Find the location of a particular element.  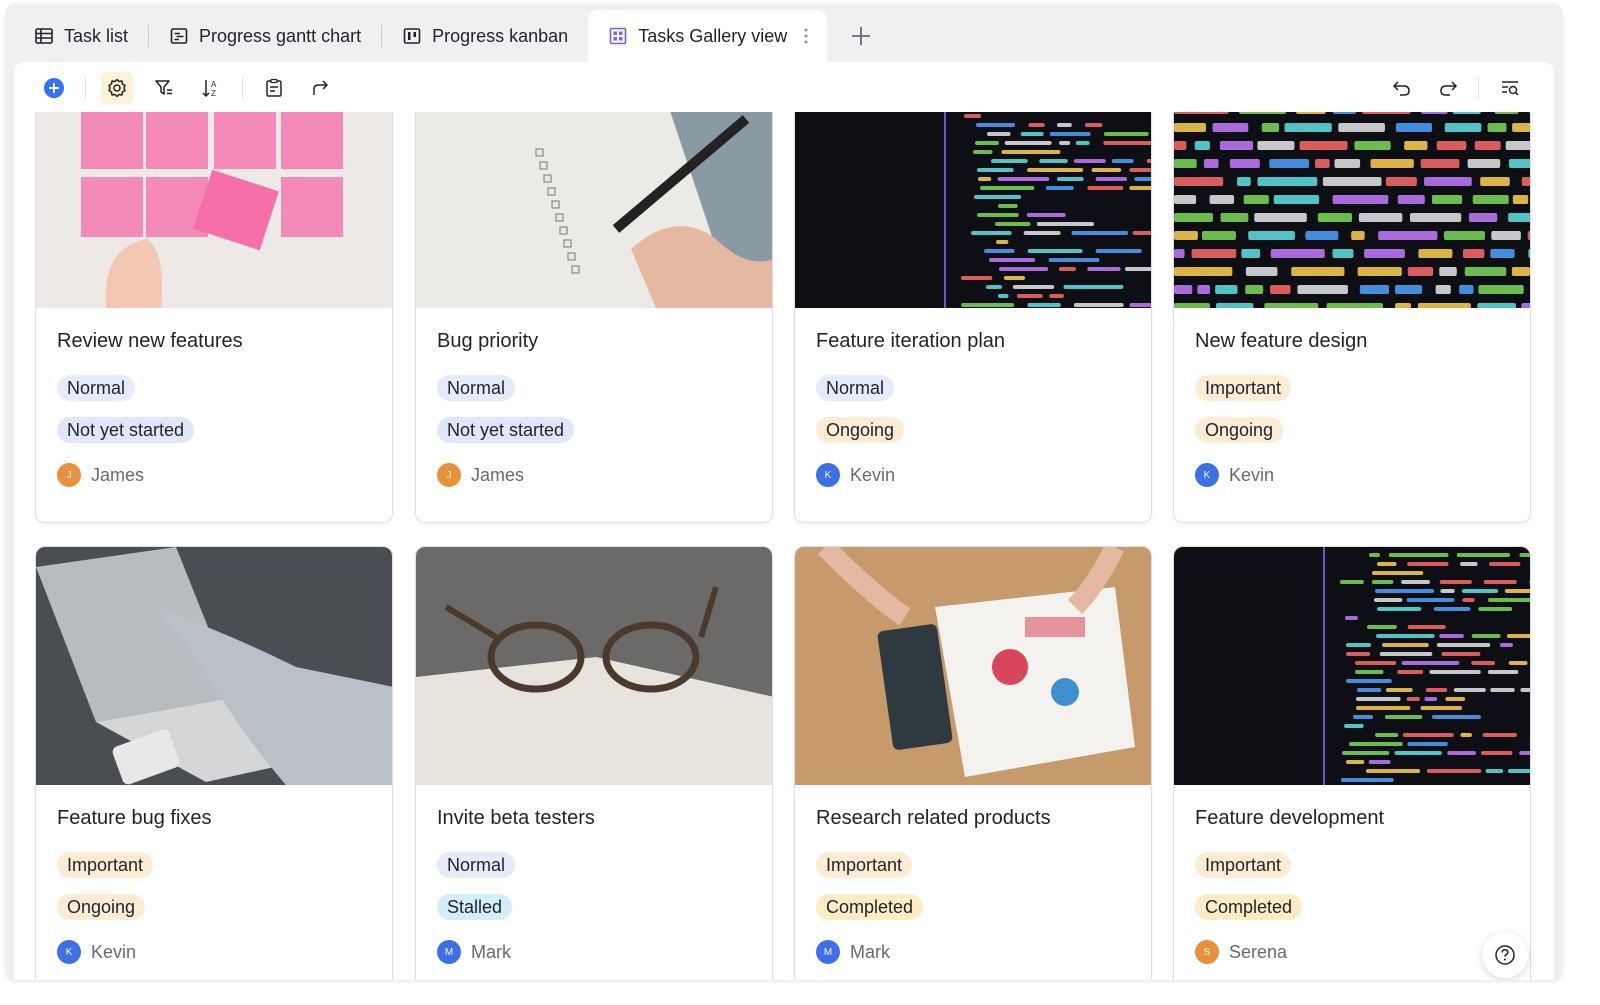

toolbar: AZ is located at coordinates (784, 88).